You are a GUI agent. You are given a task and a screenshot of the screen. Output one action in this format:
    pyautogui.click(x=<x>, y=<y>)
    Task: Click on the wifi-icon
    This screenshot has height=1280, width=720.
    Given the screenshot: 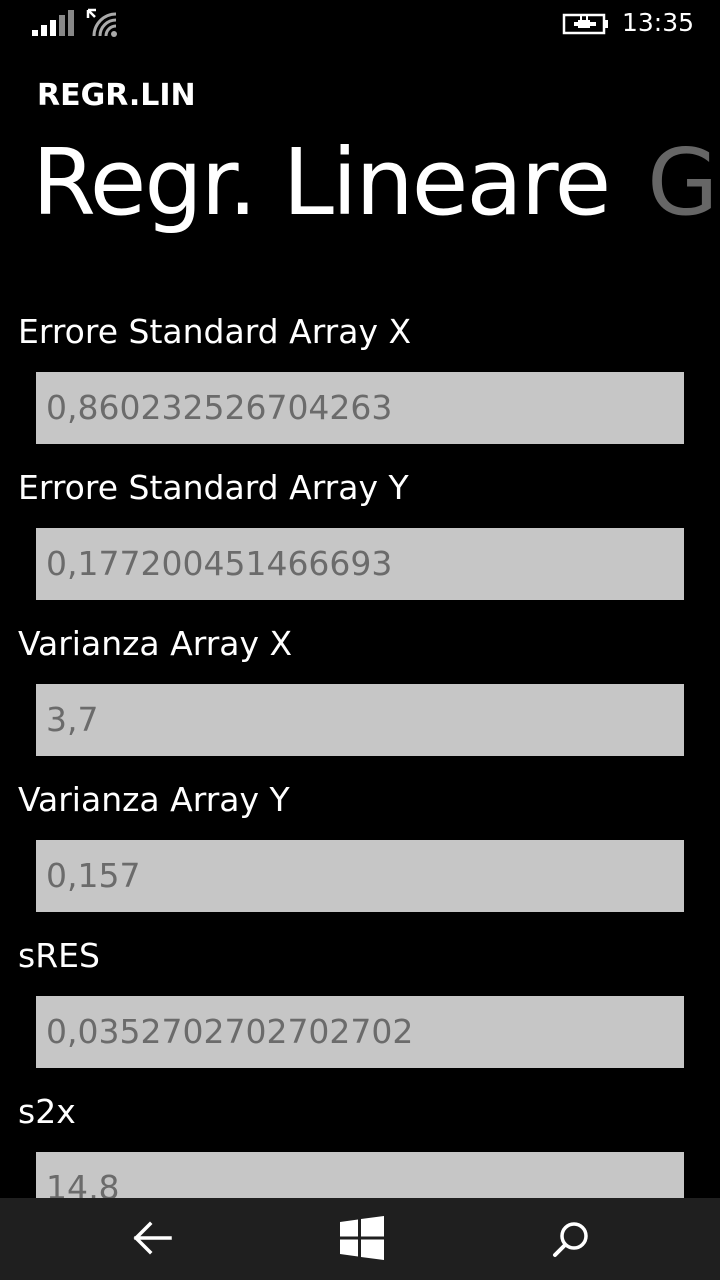 What is the action you would take?
    pyautogui.click(x=101, y=22)
    